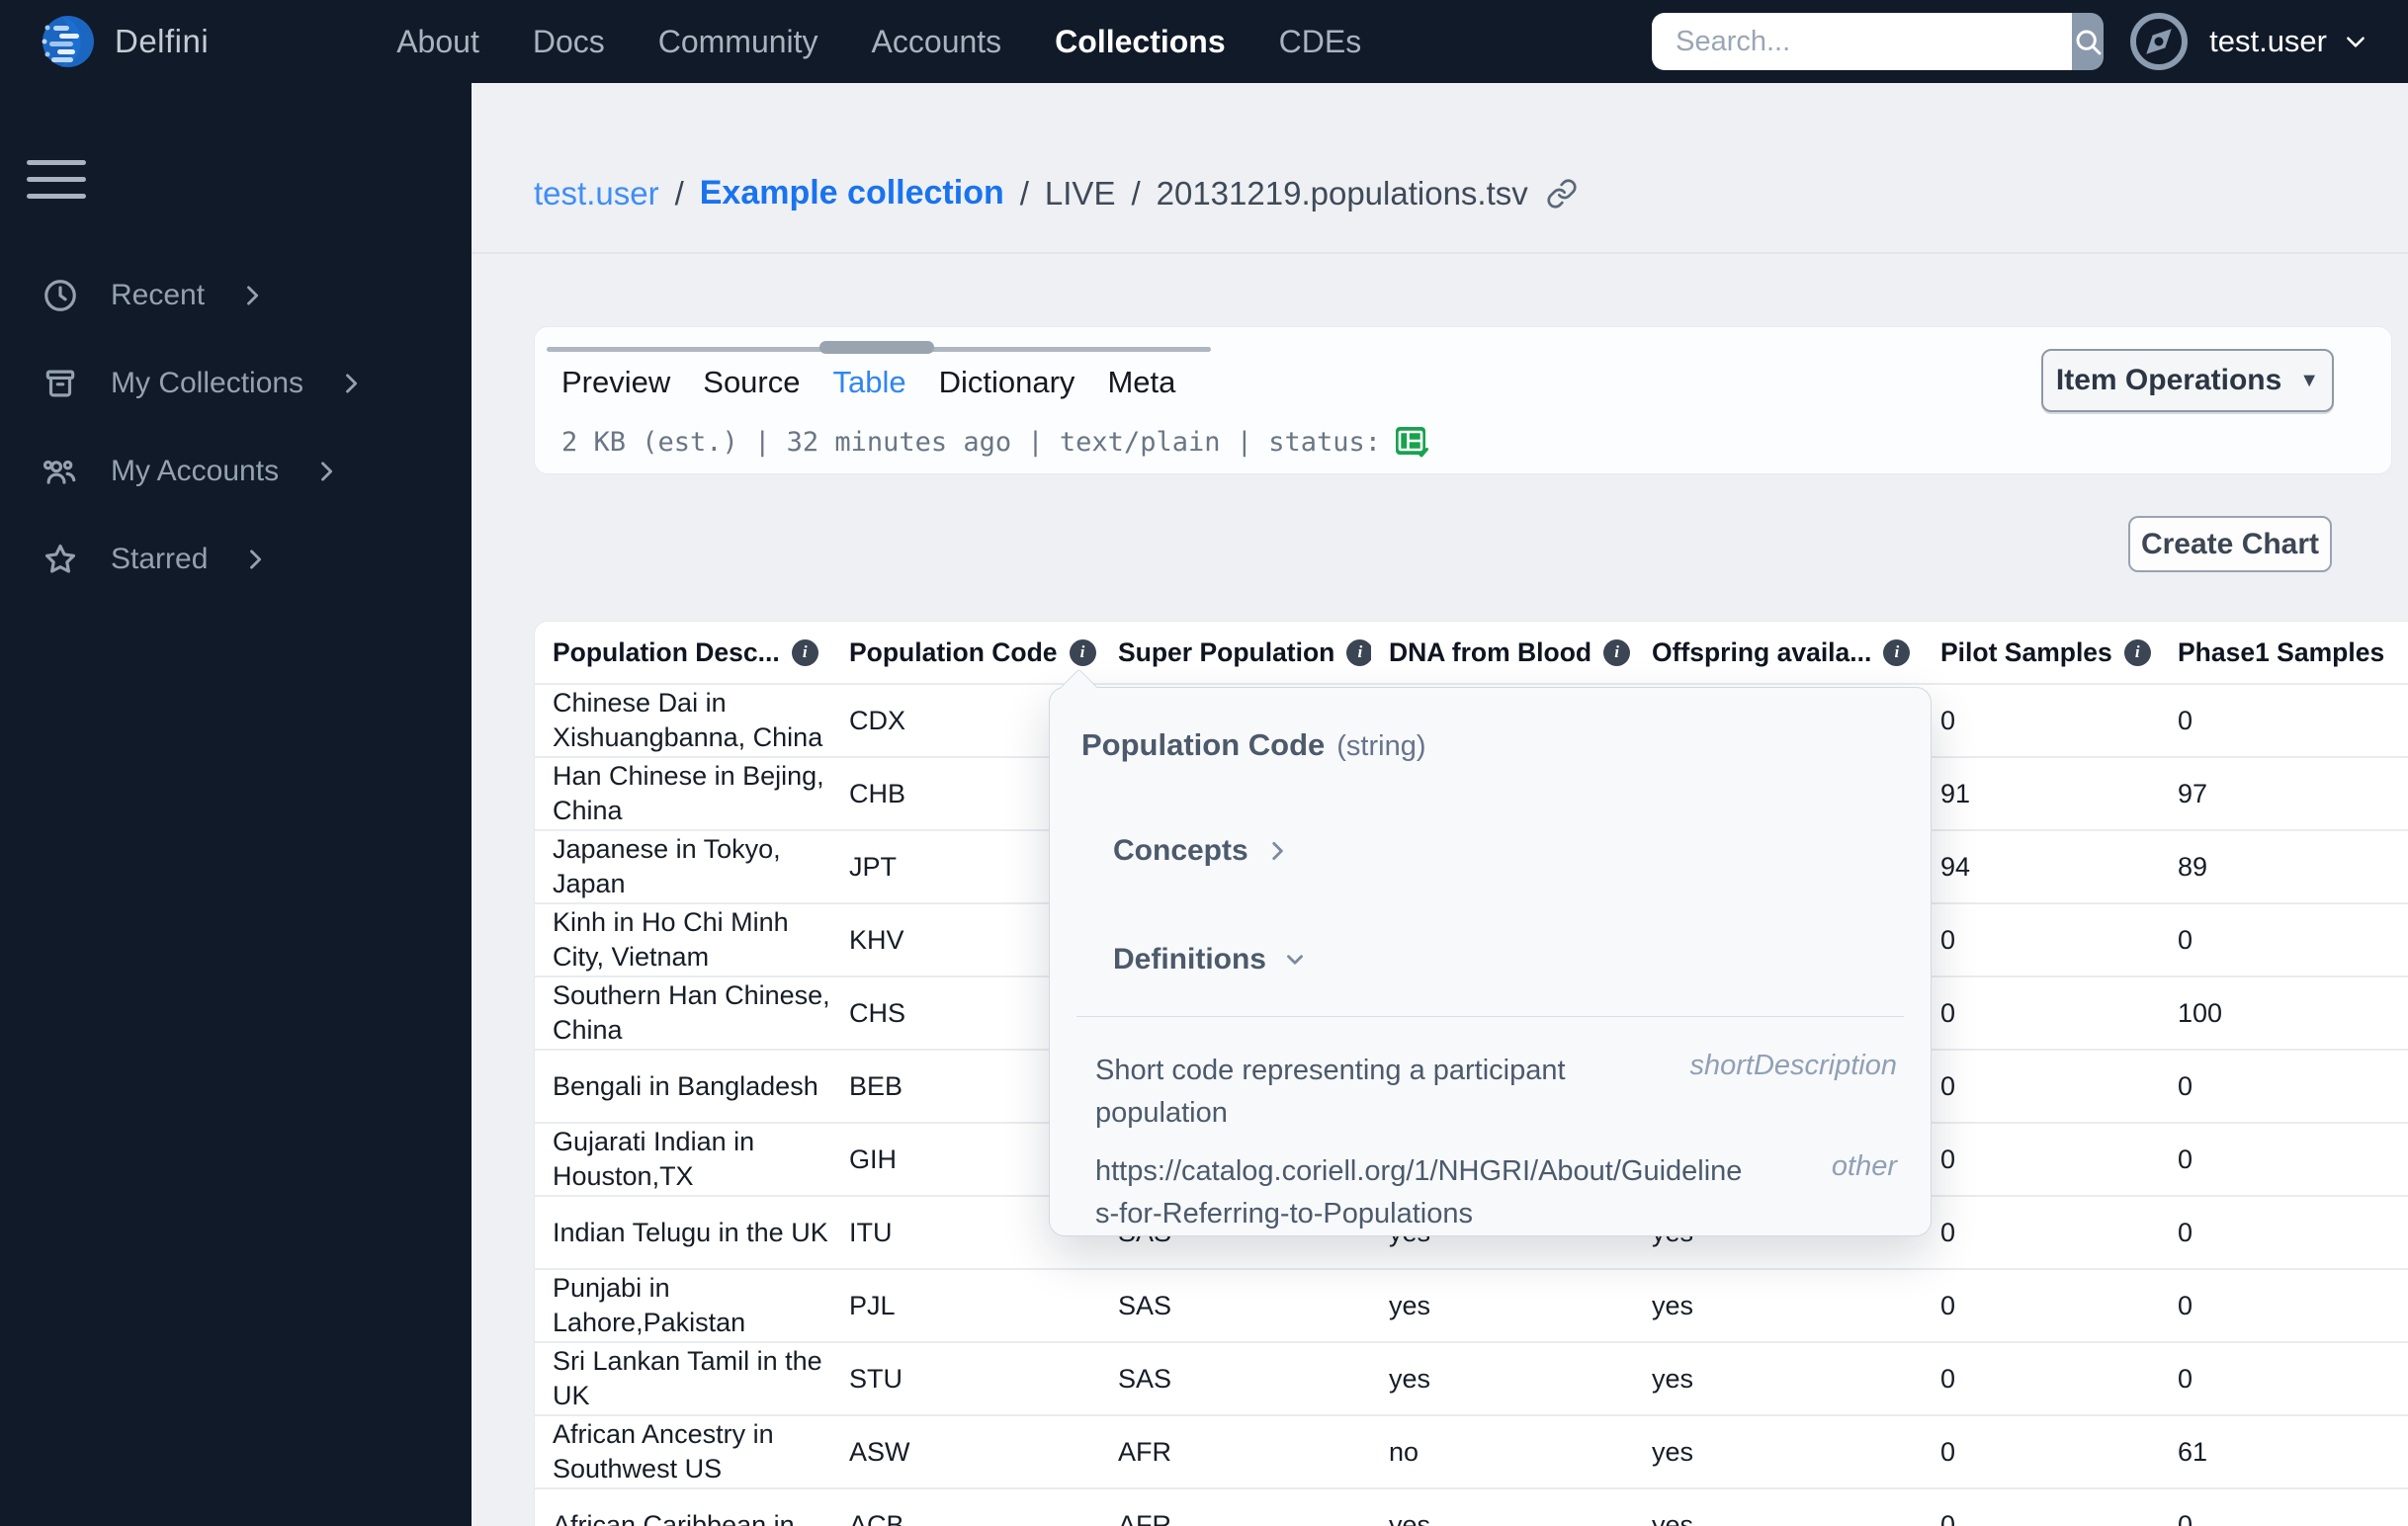  What do you see at coordinates (2042, 652) in the screenshot?
I see `column-header-pilot-samples: Pilot Samples i` at bounding box center [2042, 652].